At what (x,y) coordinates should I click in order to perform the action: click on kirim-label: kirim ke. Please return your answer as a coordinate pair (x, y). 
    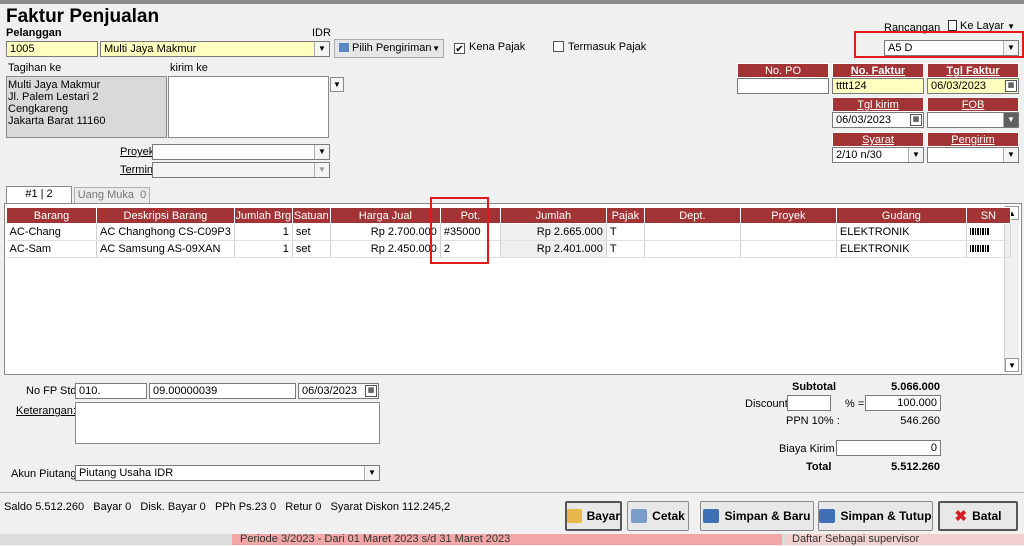
    Looking at the image, I should click on (189, 68).